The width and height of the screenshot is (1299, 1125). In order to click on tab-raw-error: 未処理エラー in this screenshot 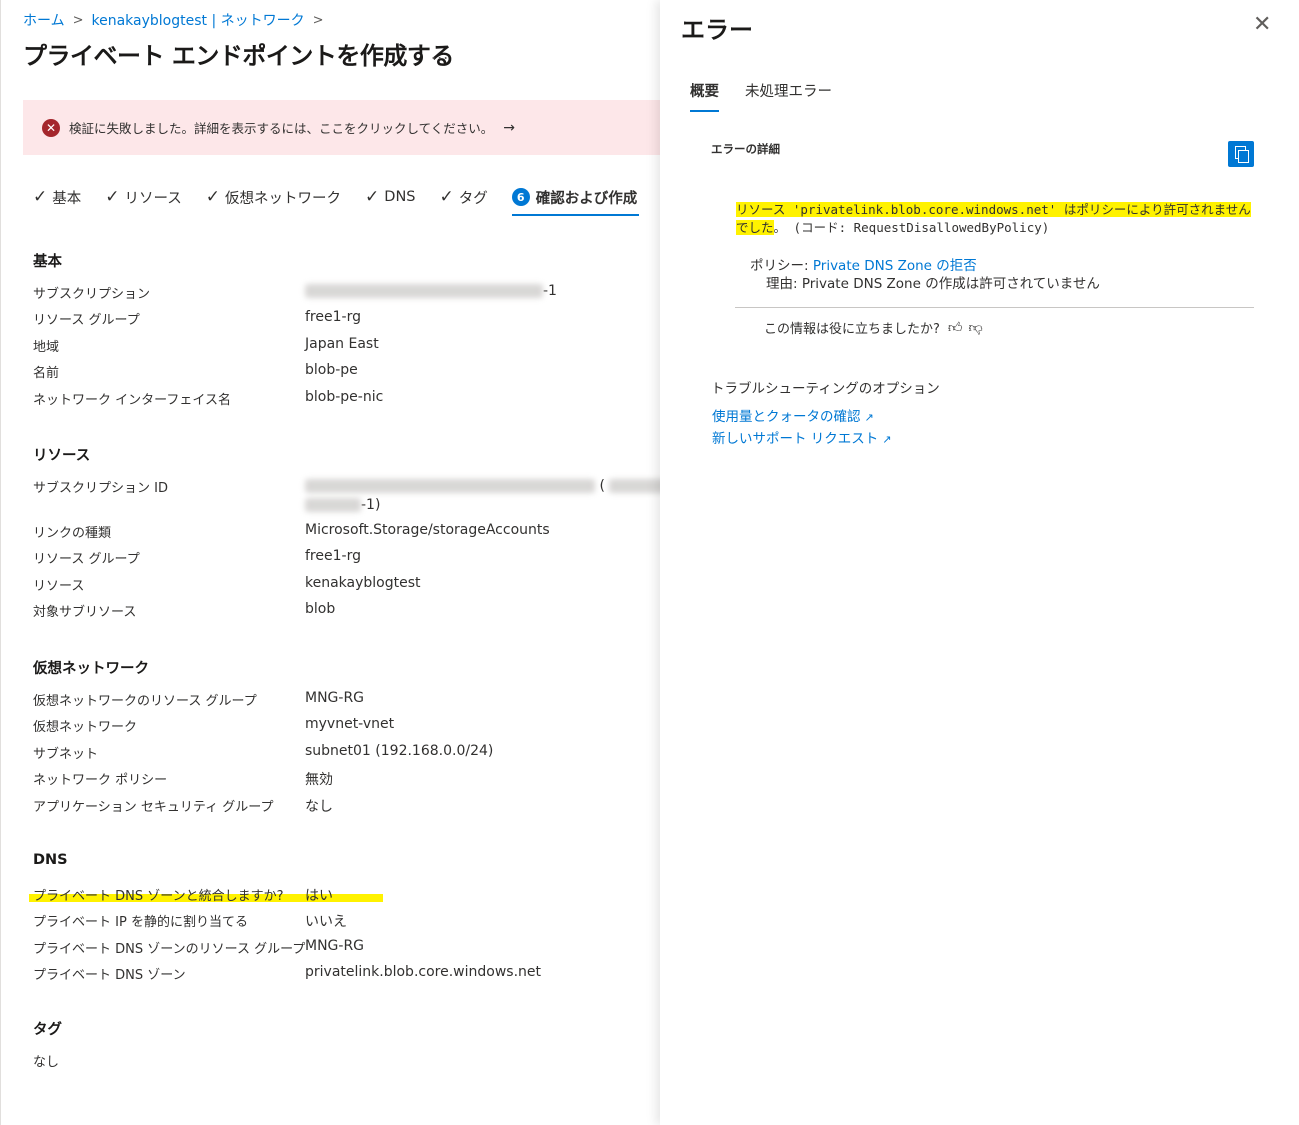, I will do `click(788, 96)`.